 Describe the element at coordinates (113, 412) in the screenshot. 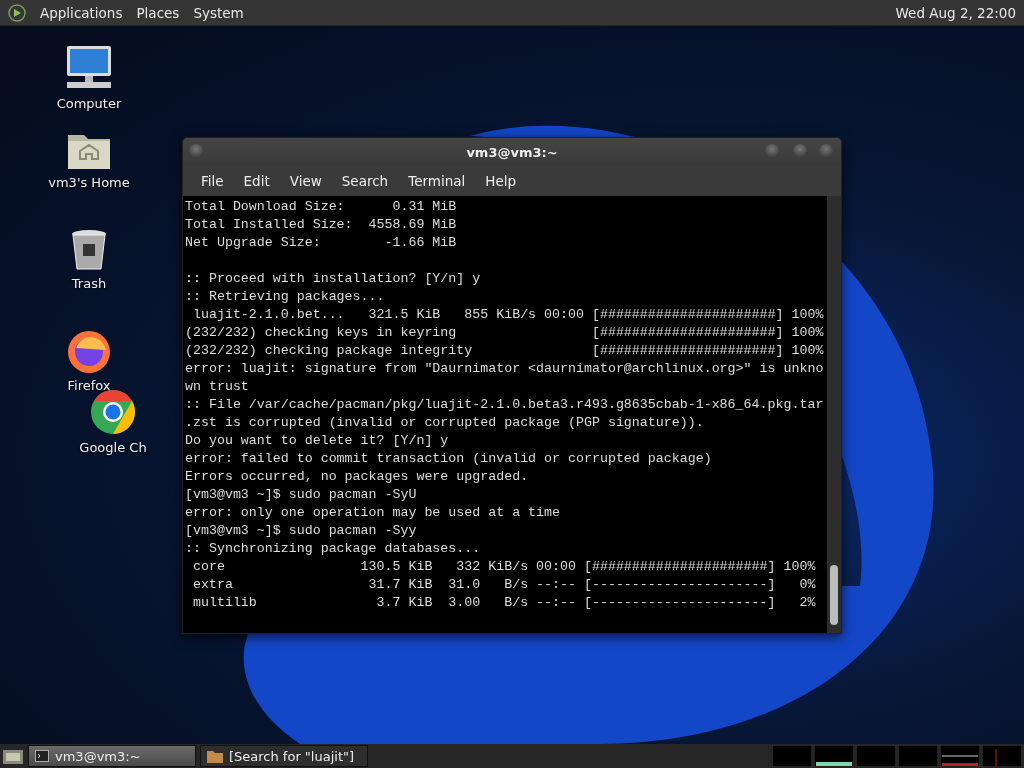

I see `chrome-icon` at that location.